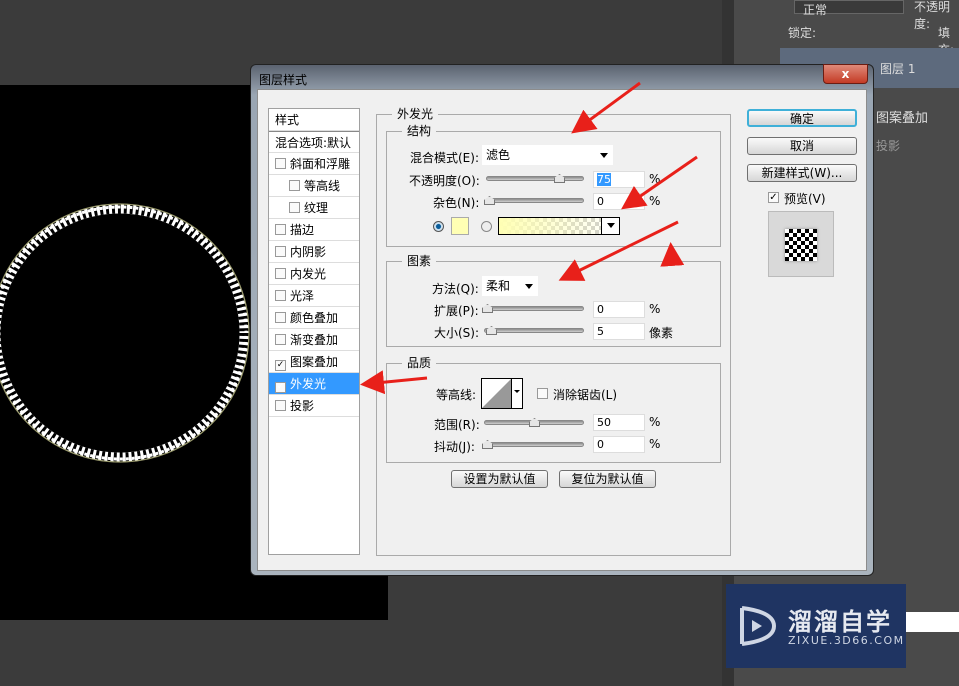 This screenshot has height=686, width=959. I want to click on watermark-logo: 溜溜自学 ZIXUE.3D66.COM, so click(816, 626).